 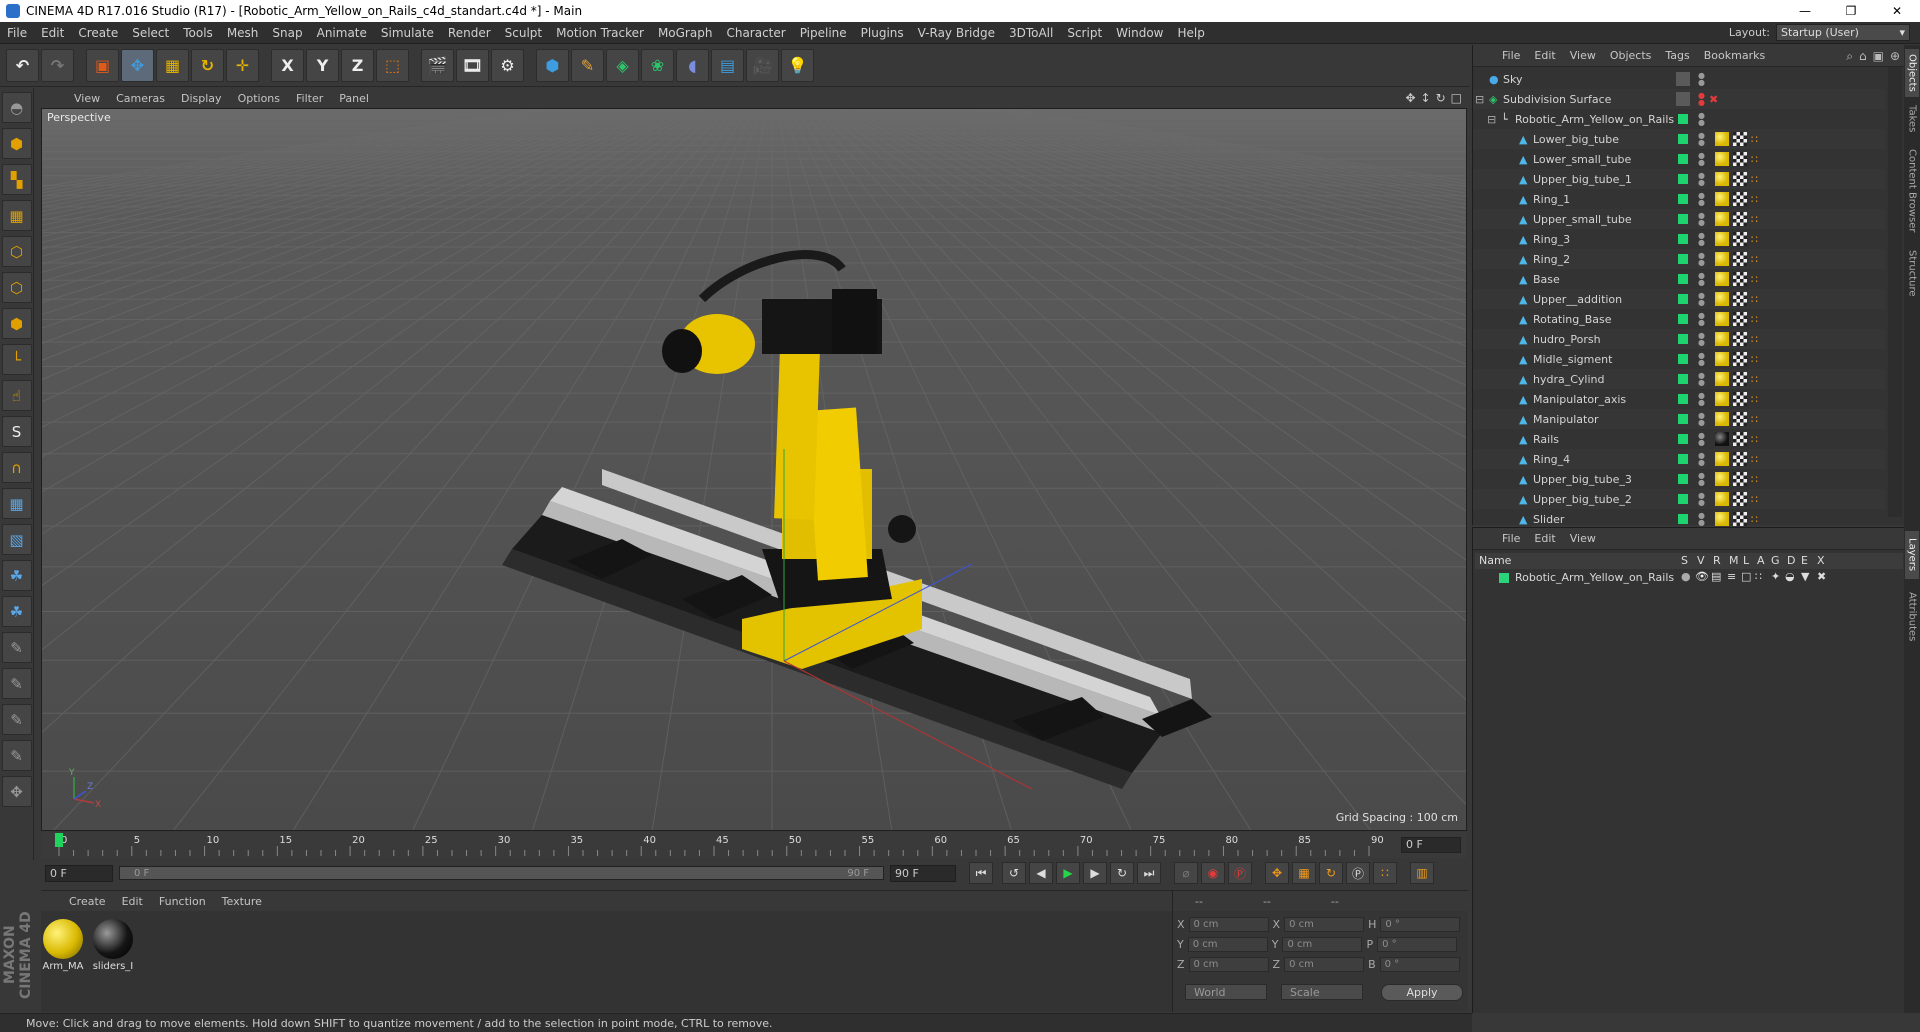 I want to click on object-row: ▲ Lower_big_tube ● ● ∷, so click(x=1679, y=139).